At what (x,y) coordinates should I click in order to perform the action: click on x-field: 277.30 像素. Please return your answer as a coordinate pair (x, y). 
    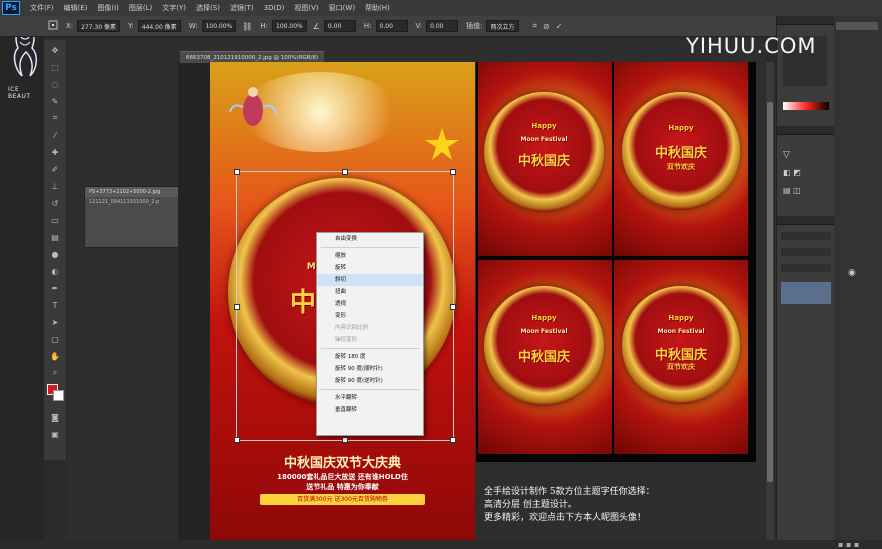
    Looking at the image, I should click on (99, 26).